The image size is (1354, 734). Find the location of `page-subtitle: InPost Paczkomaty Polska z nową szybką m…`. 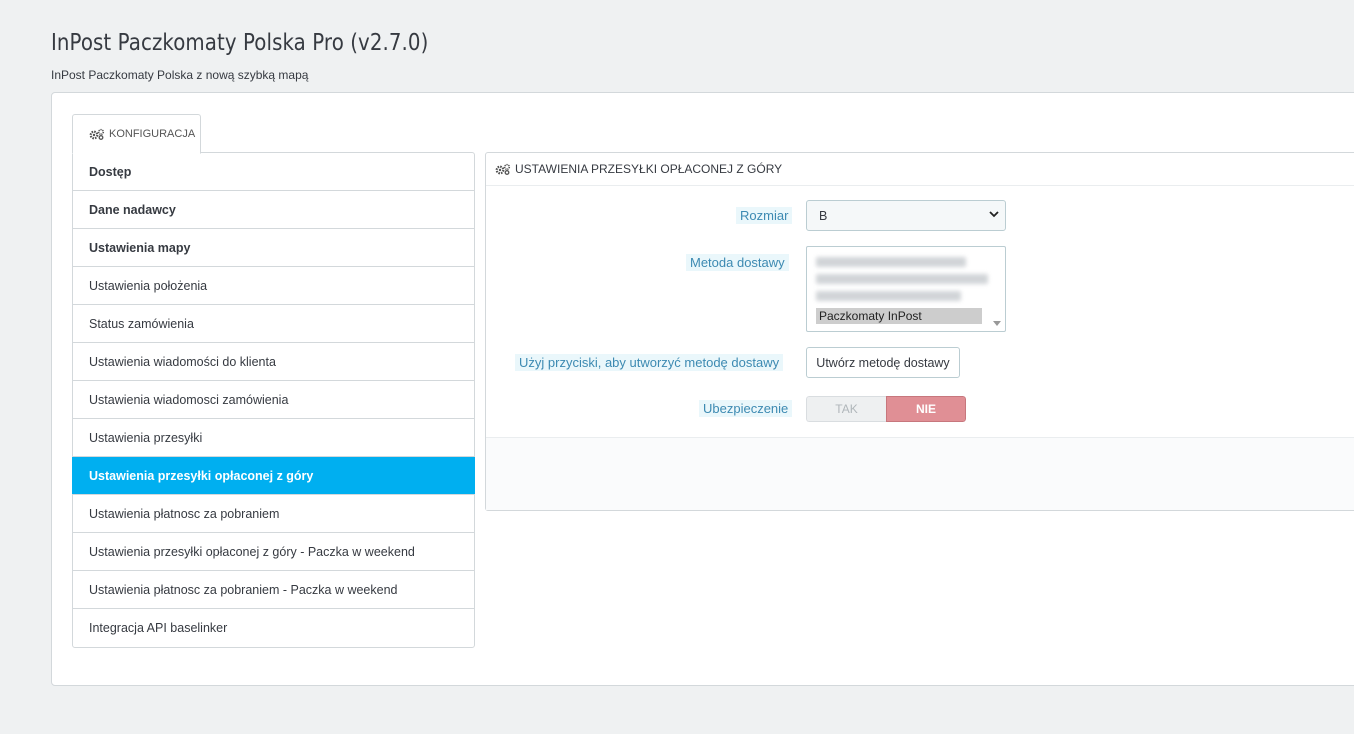

page-subtitle: InPost Paczkomaty Polska z nową szybką m… is located at coordinates (180, 75).